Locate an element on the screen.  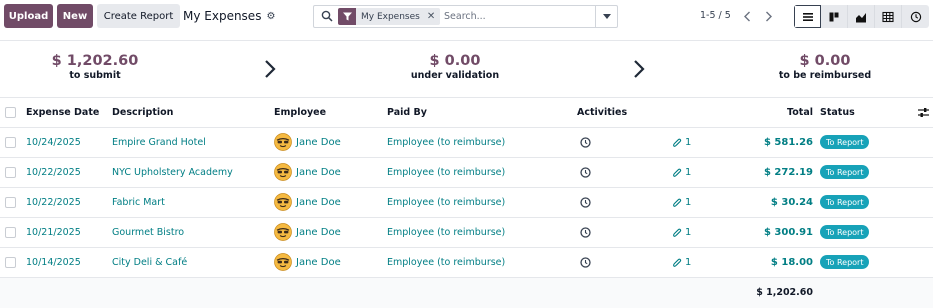
kanban-view-button is located at coordinates (834, 16).